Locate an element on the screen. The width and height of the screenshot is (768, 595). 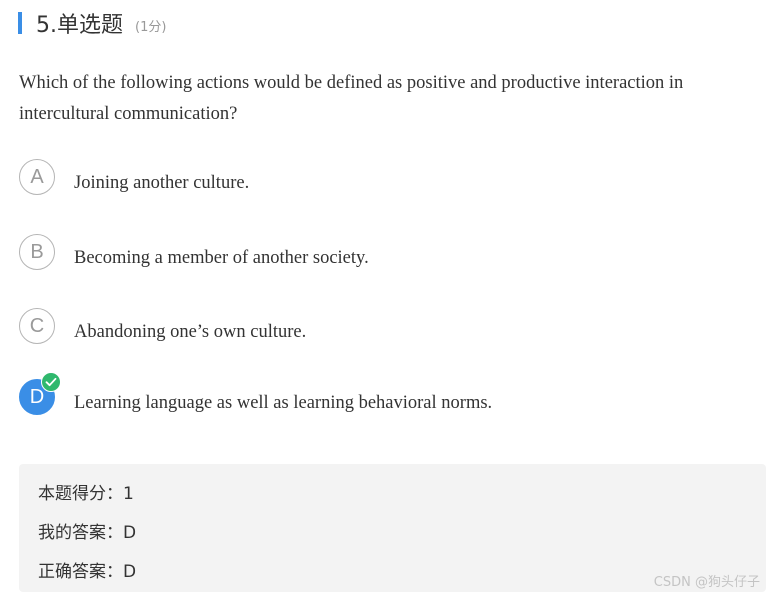
option-text-a: Joining another culture. is located at coordinates (161, 183).